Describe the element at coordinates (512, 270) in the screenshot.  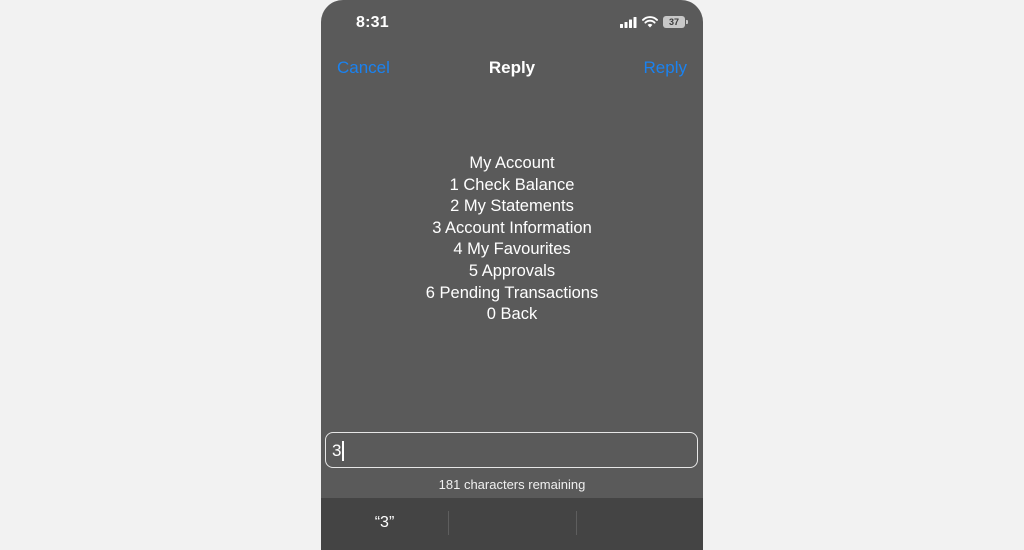
I see `message-line: 5 Approvals` at that location.